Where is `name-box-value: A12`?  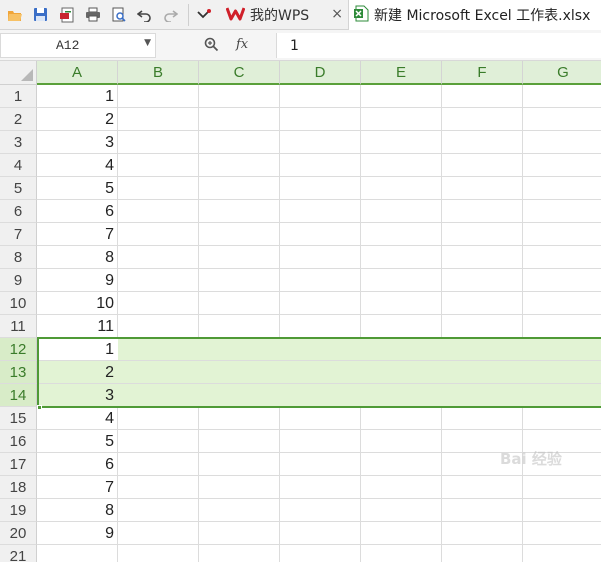
name-box-value: A12 is located at coordinates (68, 45).